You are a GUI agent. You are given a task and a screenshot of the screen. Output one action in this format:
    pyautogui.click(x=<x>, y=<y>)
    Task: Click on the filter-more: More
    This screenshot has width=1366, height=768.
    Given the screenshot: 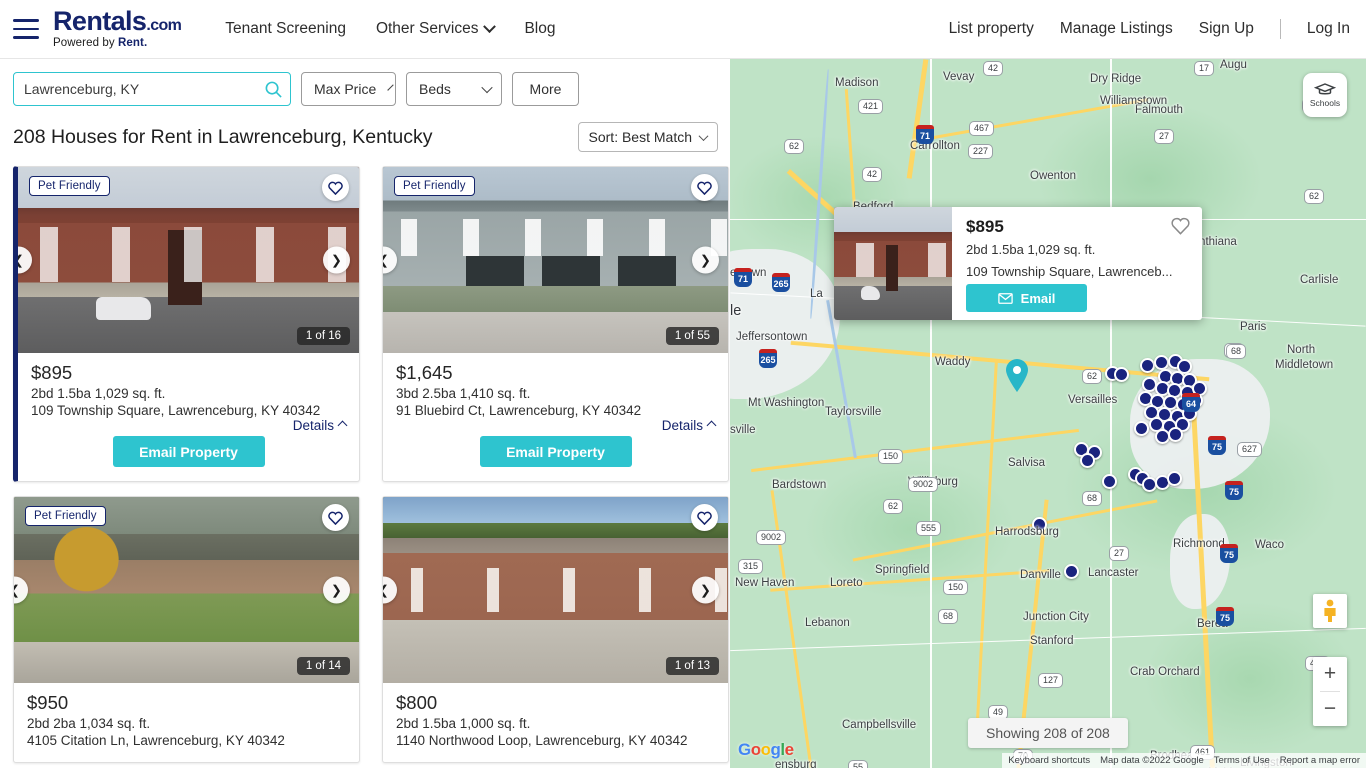 What is the action you would take?
    pyautogui.click(x=545, y=89)
    